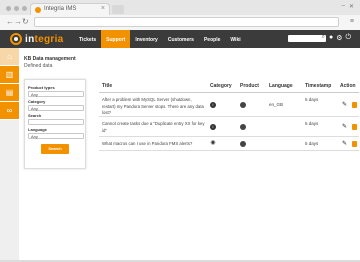 This screenshot has height=262, width=360. Describe the element at coordinates (38, 66) in the screenshot. I see `page-subtitle: Defined data` at that location.